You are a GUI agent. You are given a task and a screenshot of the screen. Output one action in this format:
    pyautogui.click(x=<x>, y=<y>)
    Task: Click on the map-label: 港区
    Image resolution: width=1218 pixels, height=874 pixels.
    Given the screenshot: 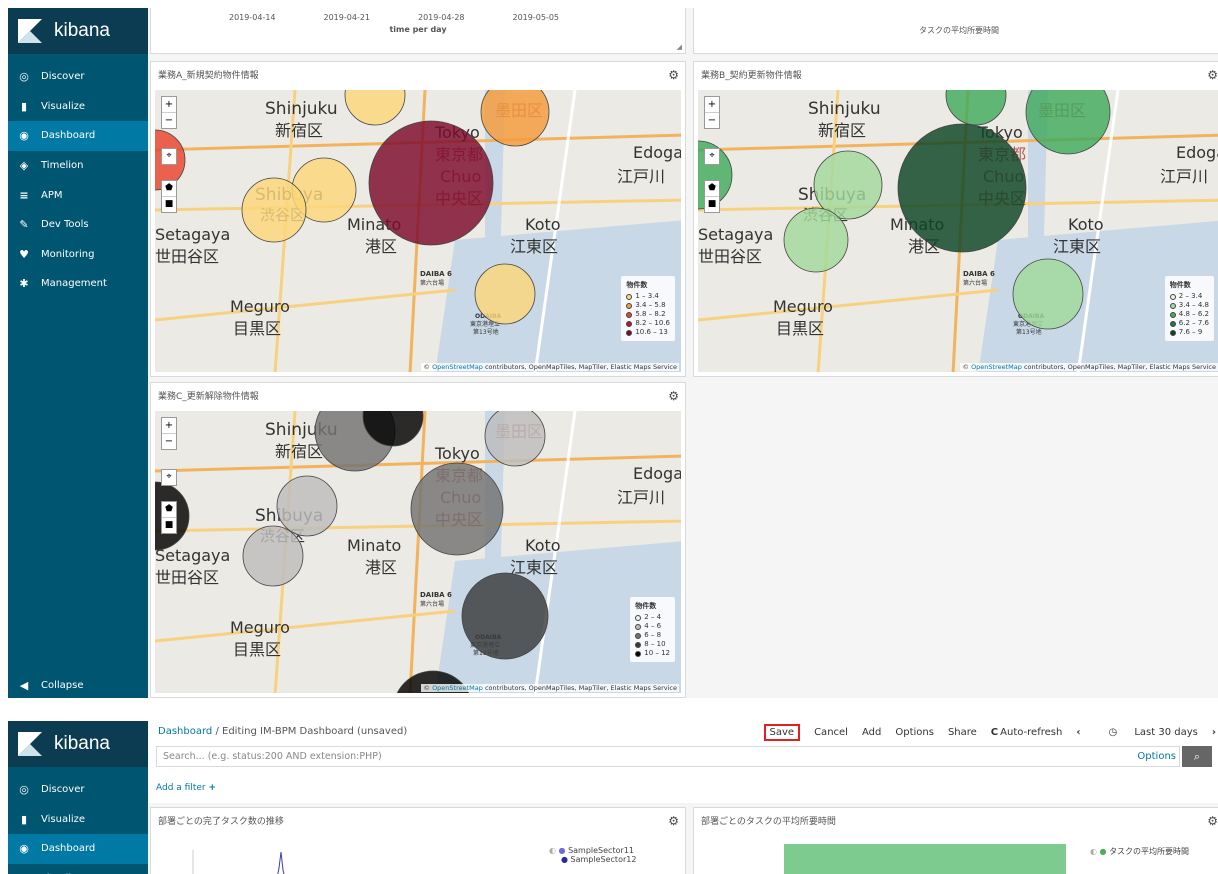 What is the action you would take?
    pyautogui.click(x=381, y=246)
    